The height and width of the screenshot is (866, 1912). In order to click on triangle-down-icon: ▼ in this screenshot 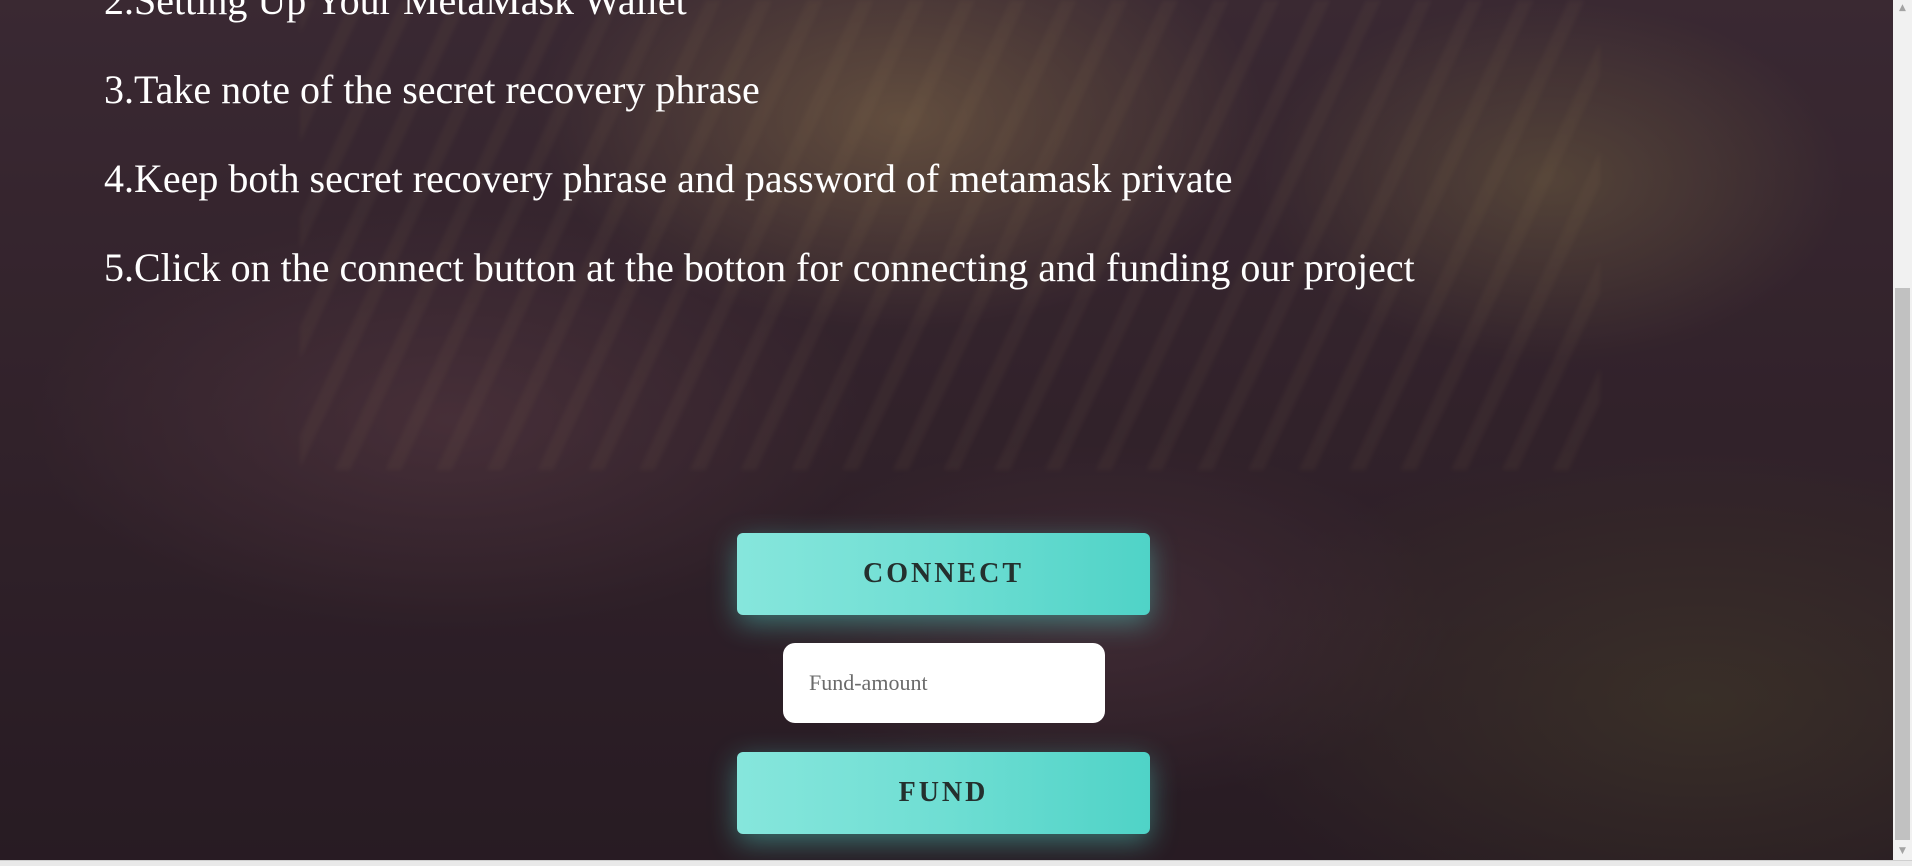, I will do `click(1902, 851)`.